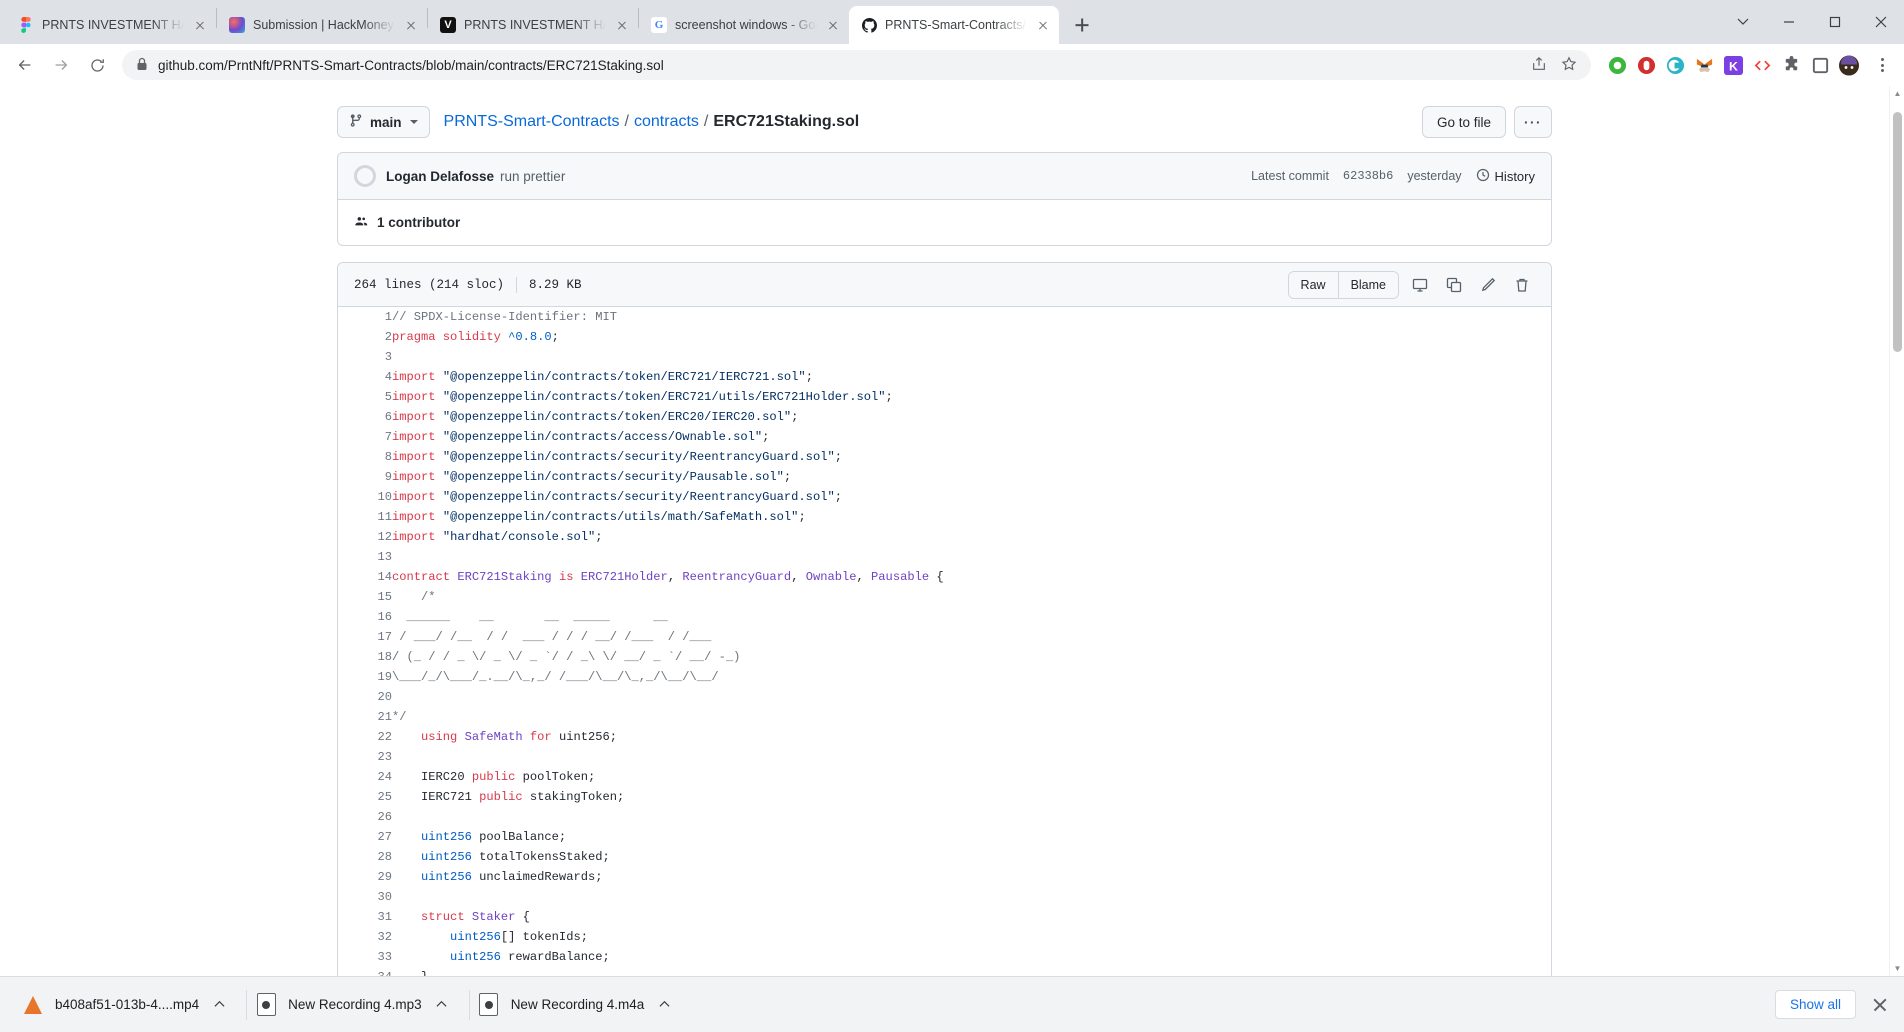 This screenshot has width=1904, height=1032. Describe the element at coordinates (365, 737) in the screenshot. I see `line-number: 22` at that location.